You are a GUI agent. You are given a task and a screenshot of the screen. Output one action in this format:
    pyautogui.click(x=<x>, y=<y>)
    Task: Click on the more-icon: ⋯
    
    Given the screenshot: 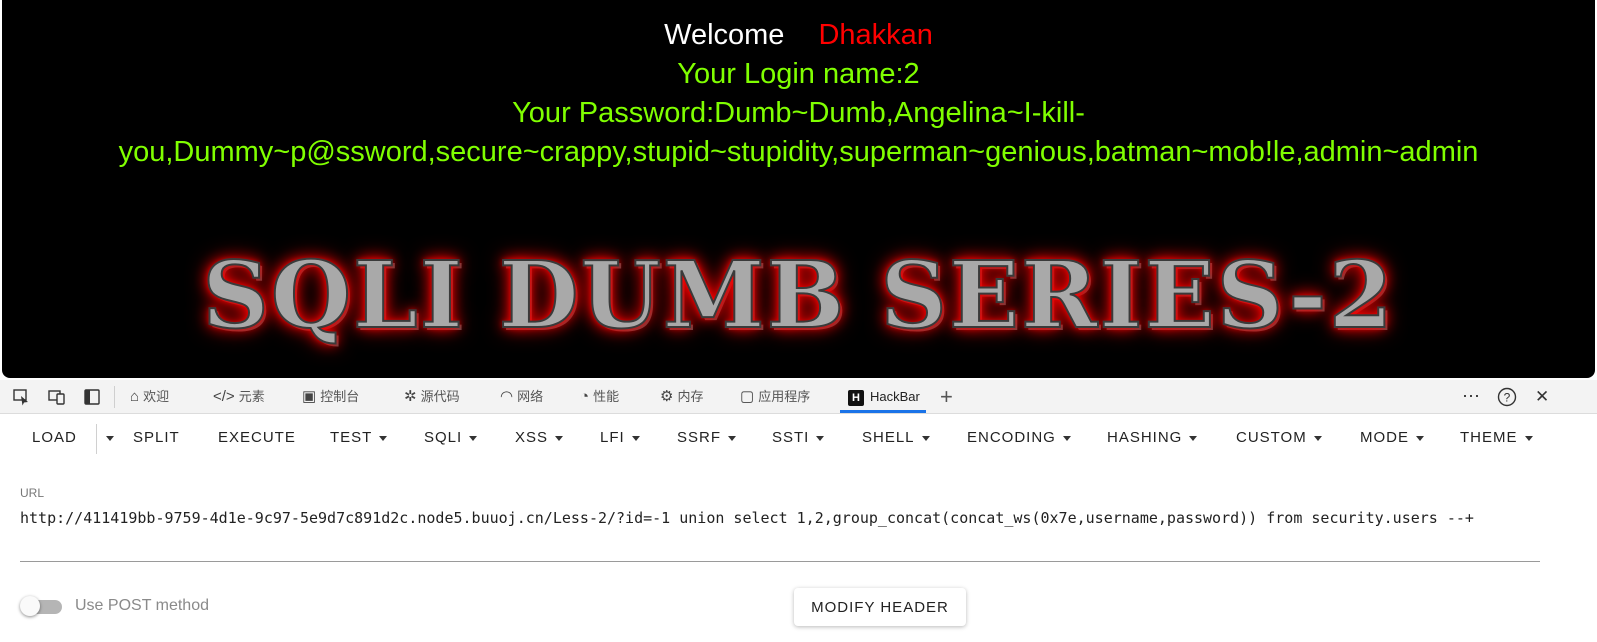 What is the action you would take?
    pyautogui.click(x=1471, y=396)
    